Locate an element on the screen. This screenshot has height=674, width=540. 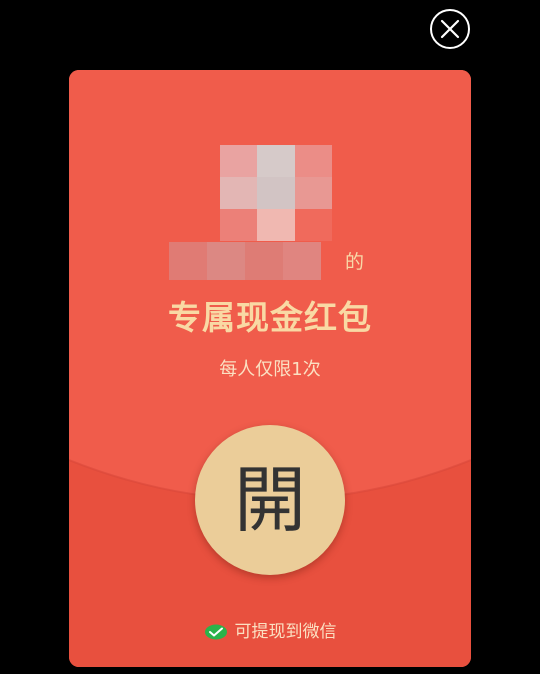
open-button: 開 is located at coordinates (270, 500).